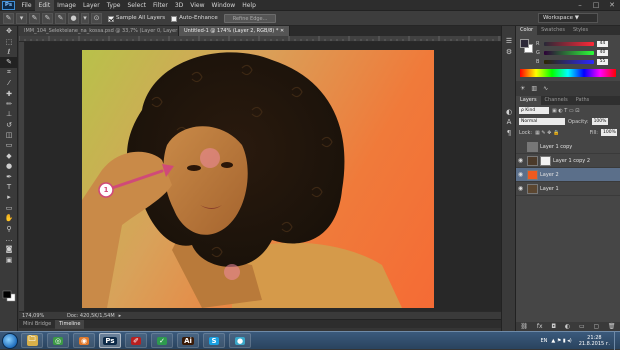 The width and height of the screenshot is (620, 350). I want to click on green-value: 40, so click(602, 52).